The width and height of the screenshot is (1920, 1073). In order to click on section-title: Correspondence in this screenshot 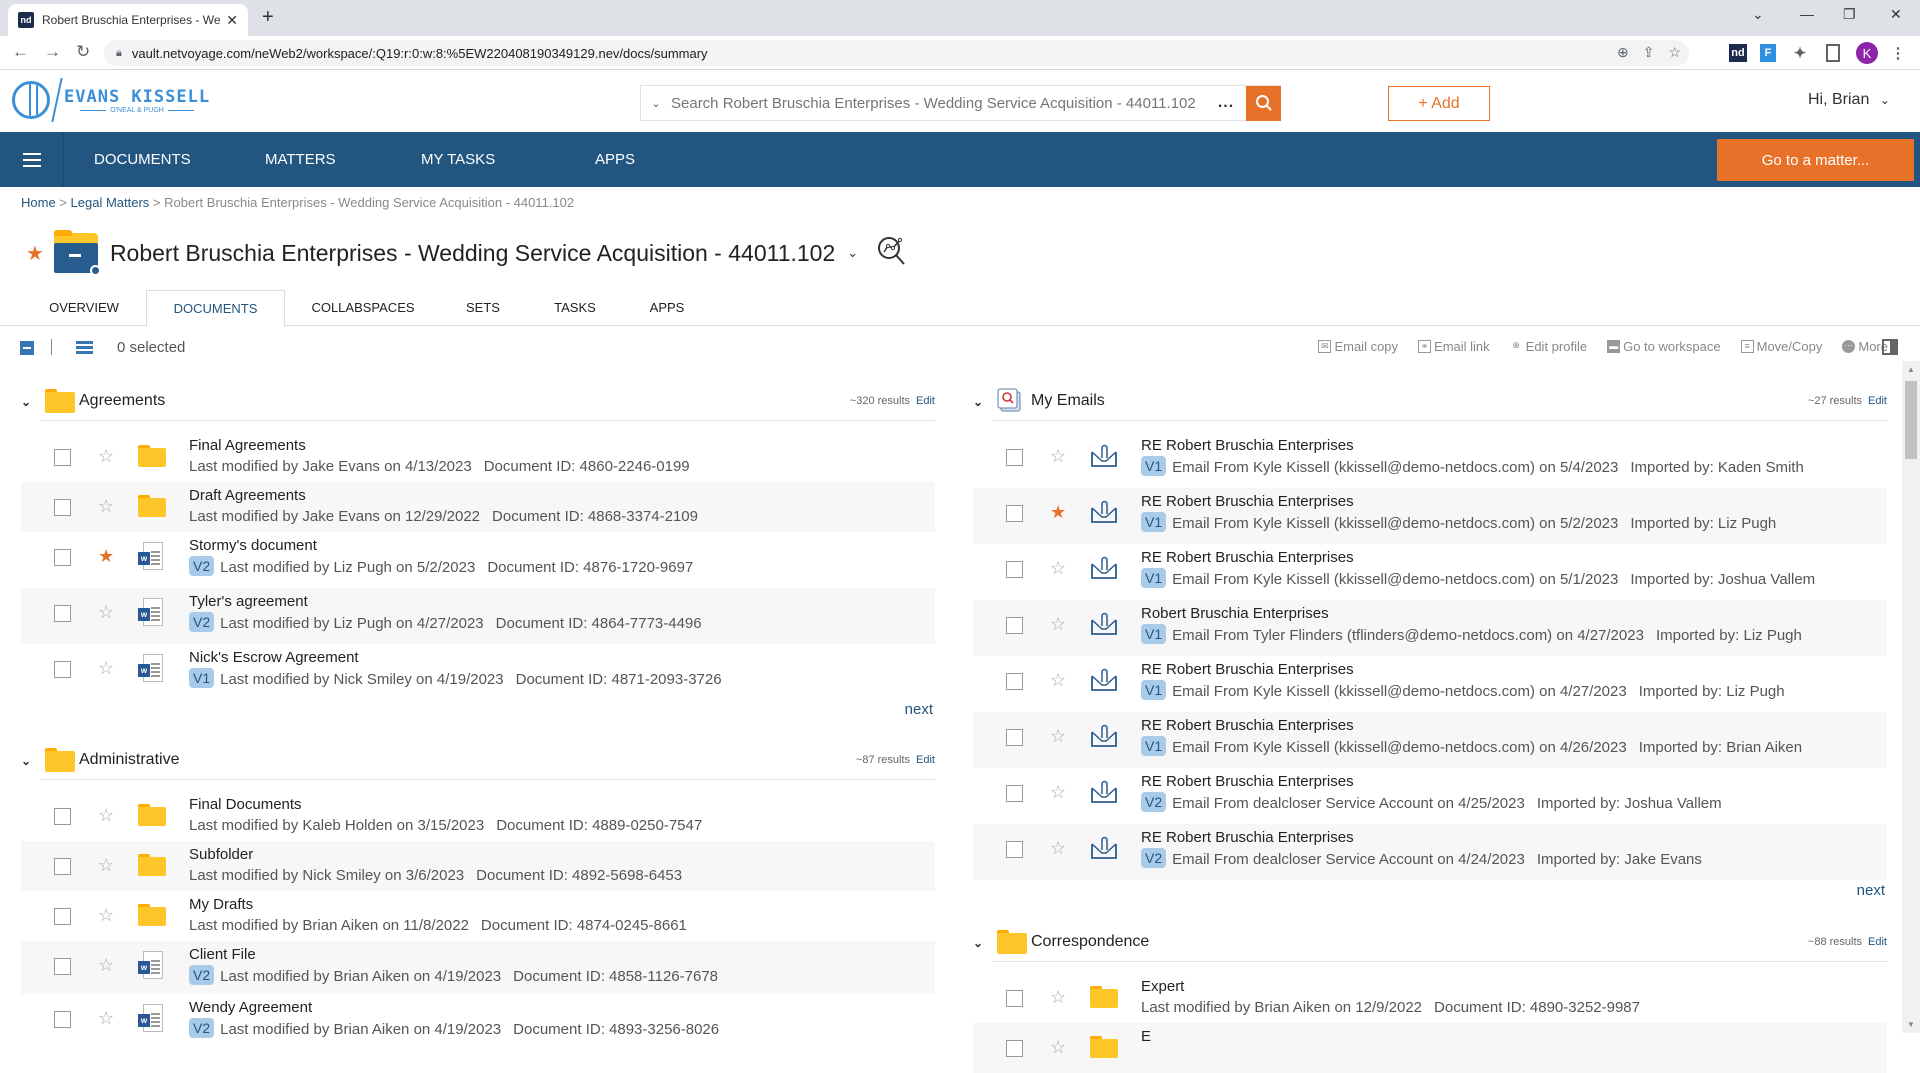, I will do `click(1090, 942)`.